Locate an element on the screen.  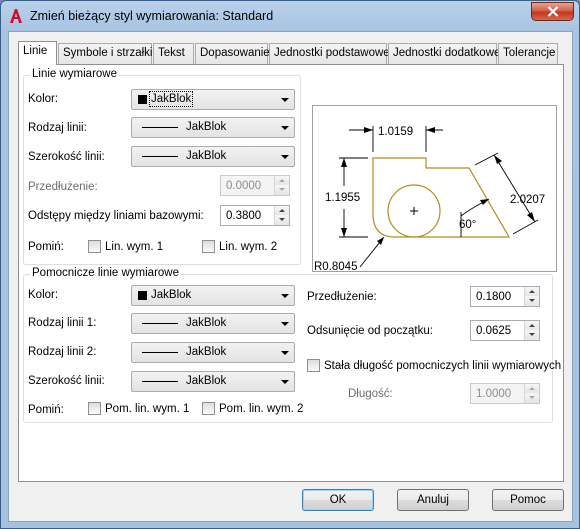
tab-label: Linie is located at coordinates (35, 51).